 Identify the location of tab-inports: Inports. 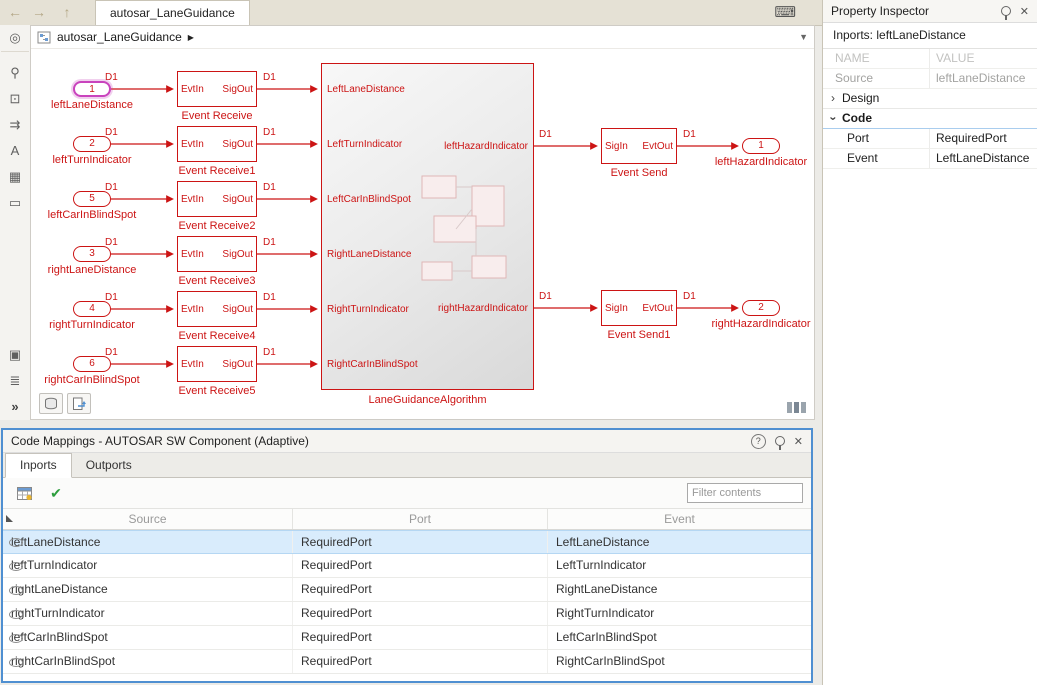
(38, 465).